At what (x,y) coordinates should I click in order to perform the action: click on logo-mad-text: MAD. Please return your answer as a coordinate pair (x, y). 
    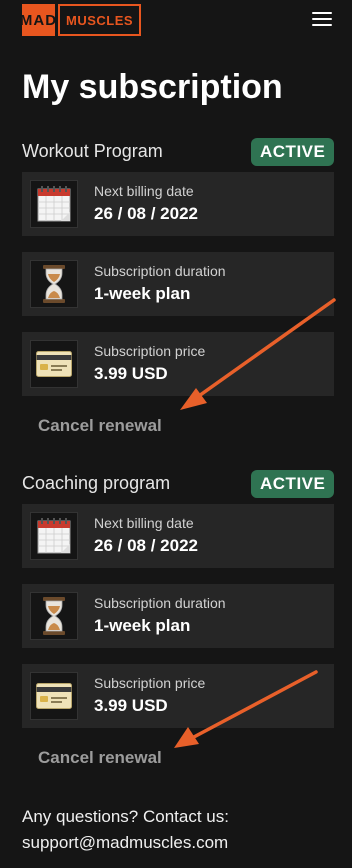
    Looking at the image, I should click on (38, 20).